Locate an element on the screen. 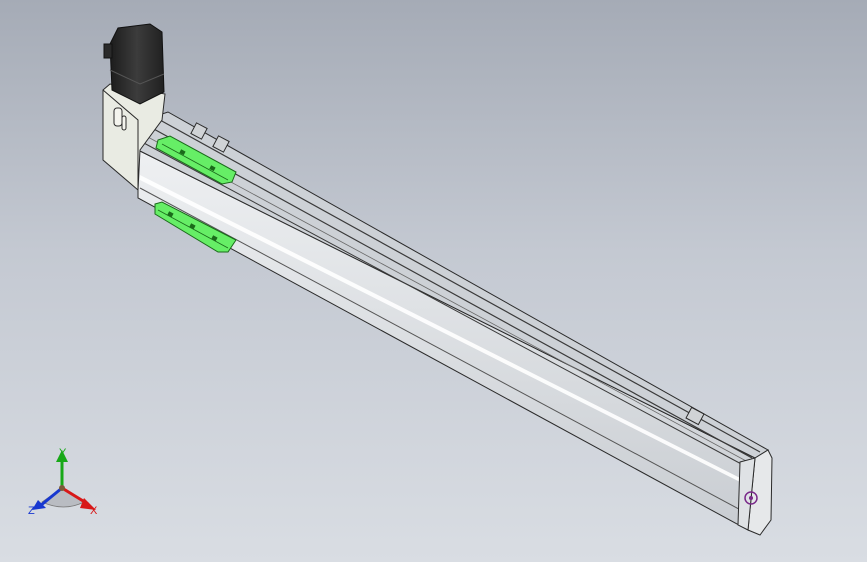 Image resolution: width=867 pixels, height=562 pixels. servo-motor is located at coordinates (137, 64).